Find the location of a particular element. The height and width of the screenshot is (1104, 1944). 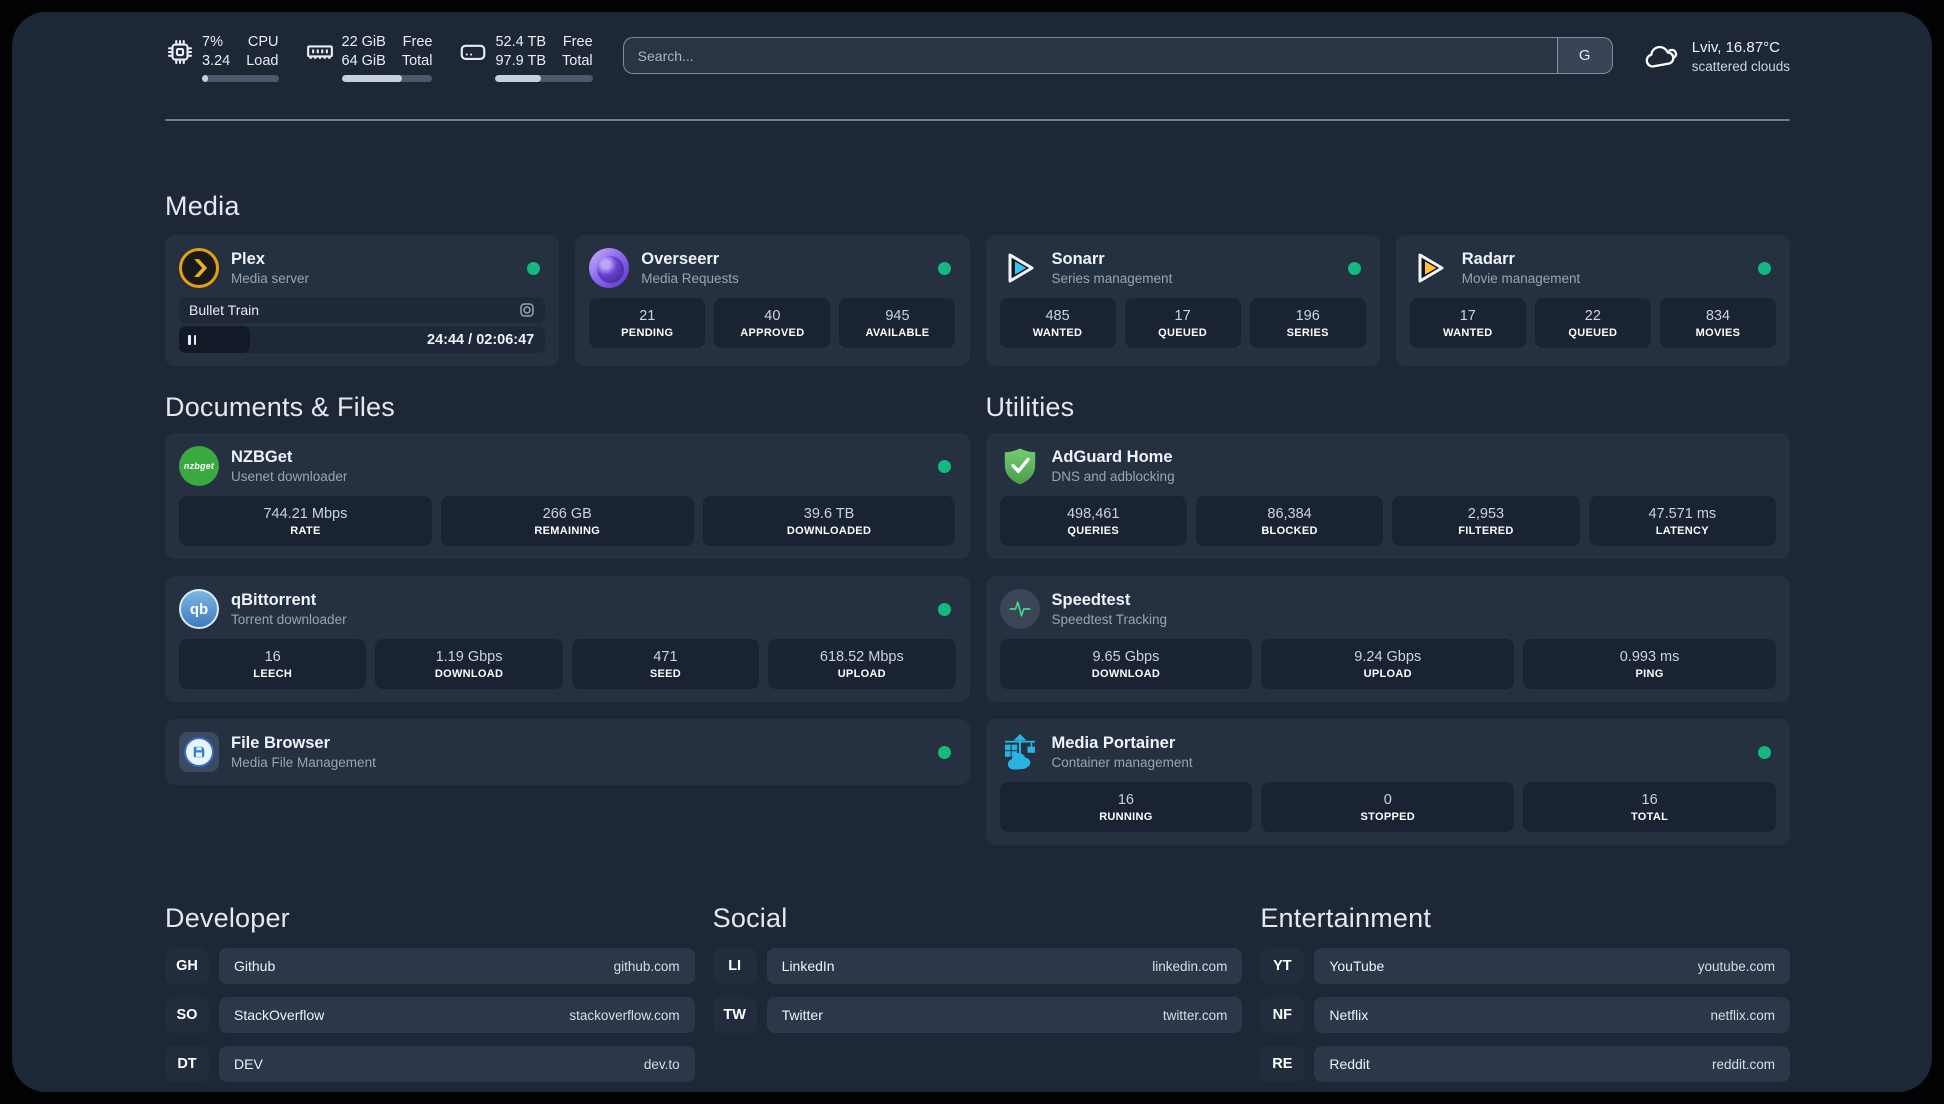

service-title: Media Portainer is located at coordinates (1113, 742).